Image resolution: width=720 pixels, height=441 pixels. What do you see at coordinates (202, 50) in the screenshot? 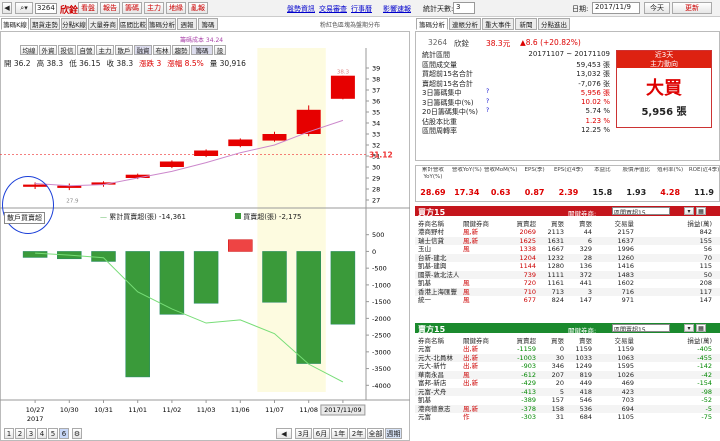
I see `indicator-tab: 籌碼` at bounding box center [202, 50].